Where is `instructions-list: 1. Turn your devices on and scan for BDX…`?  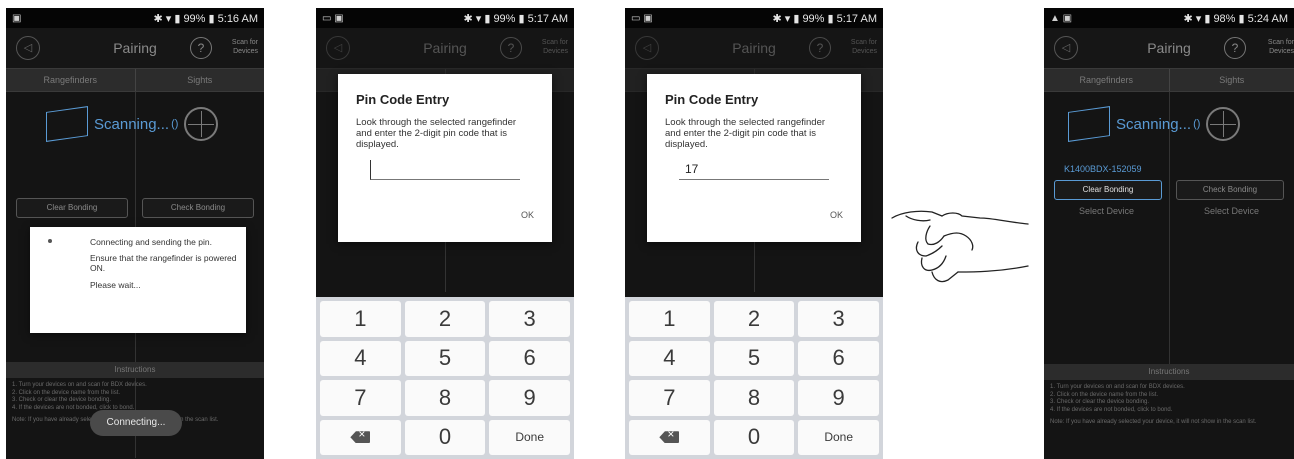
instructions-list: 1. Turn your devices on and scan for BDX… is located at coordinates (1170, 405).